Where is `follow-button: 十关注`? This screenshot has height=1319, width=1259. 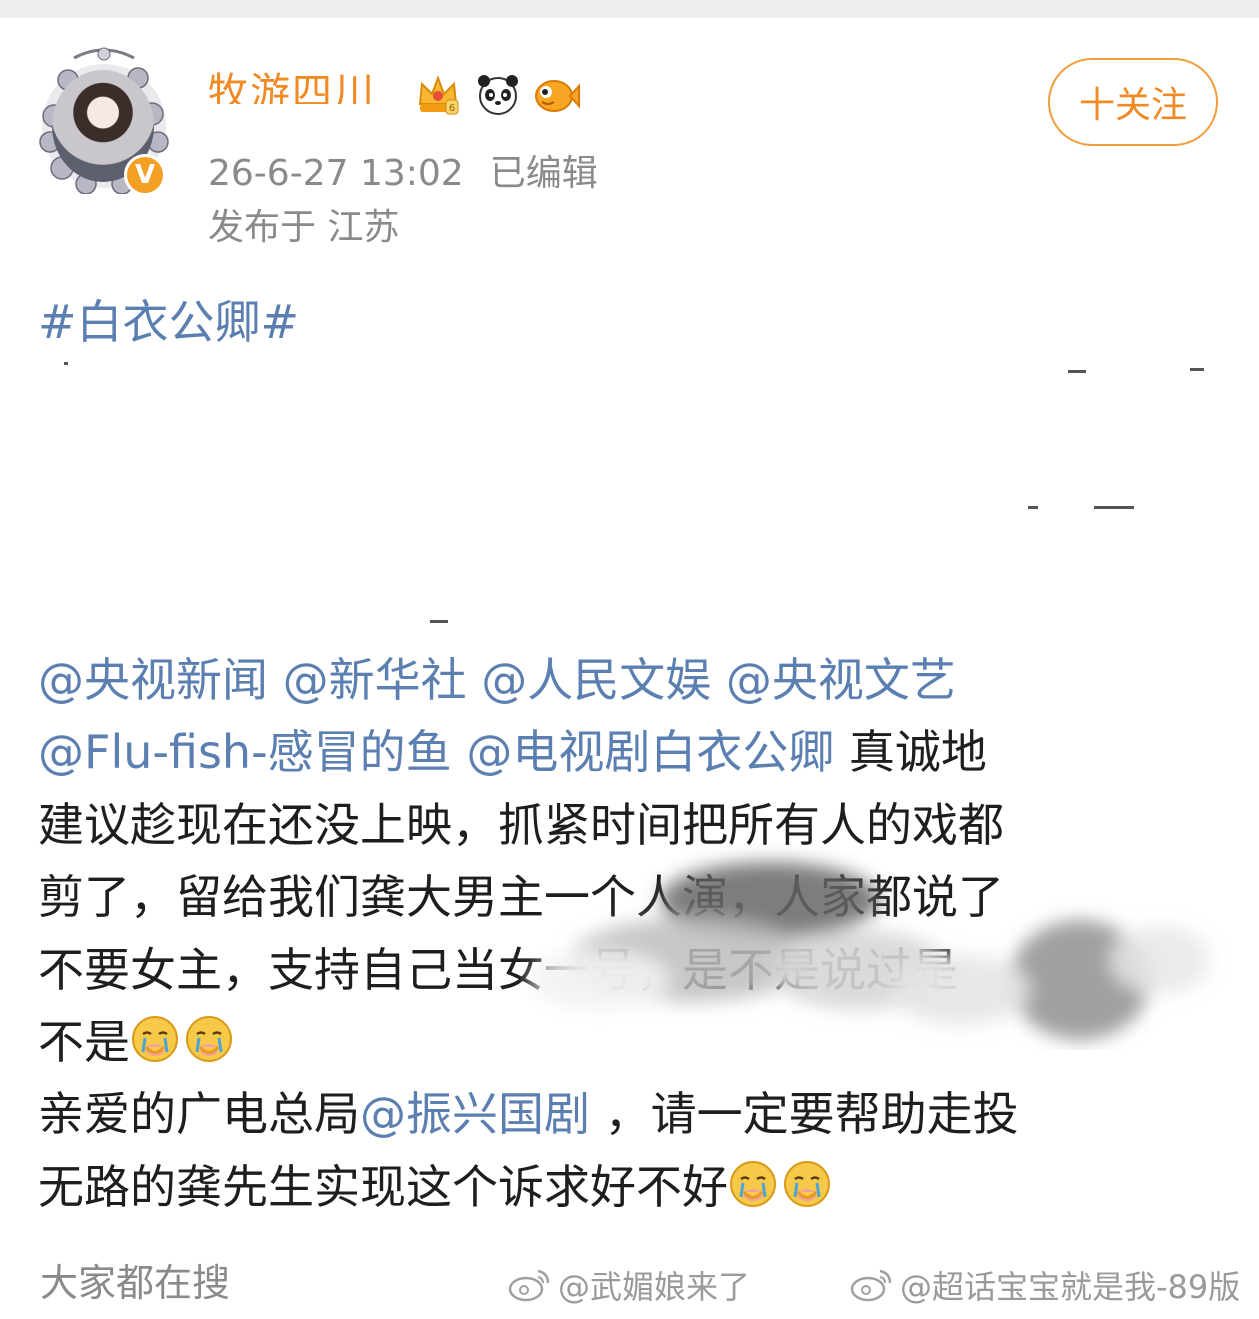 follow-button: 十关注 is located at coordinates (1133, 102).